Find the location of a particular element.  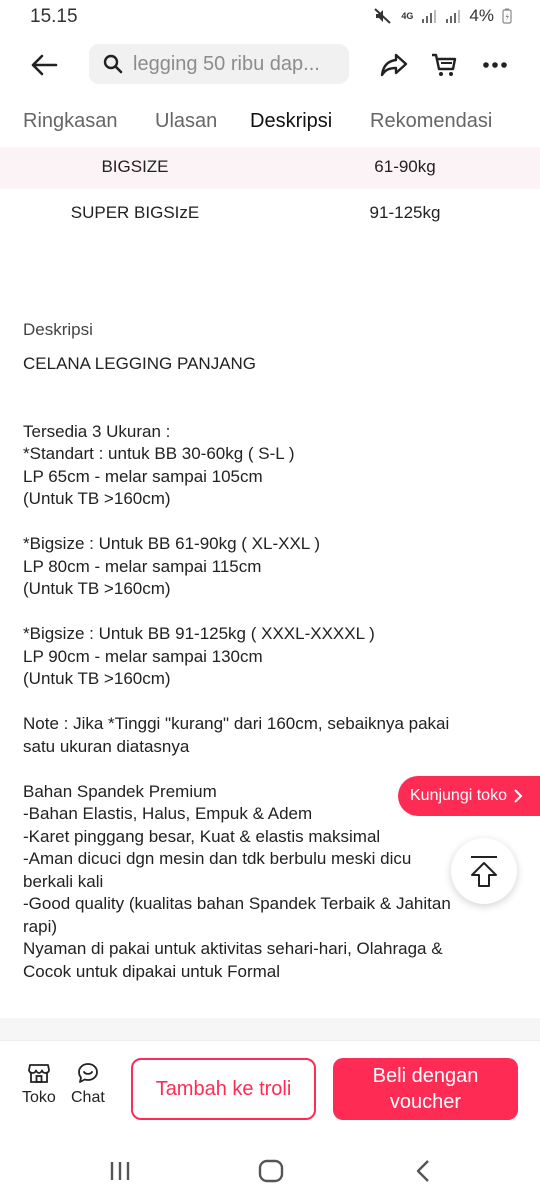

recent-apps-button is located at coordinates (120, 1171).